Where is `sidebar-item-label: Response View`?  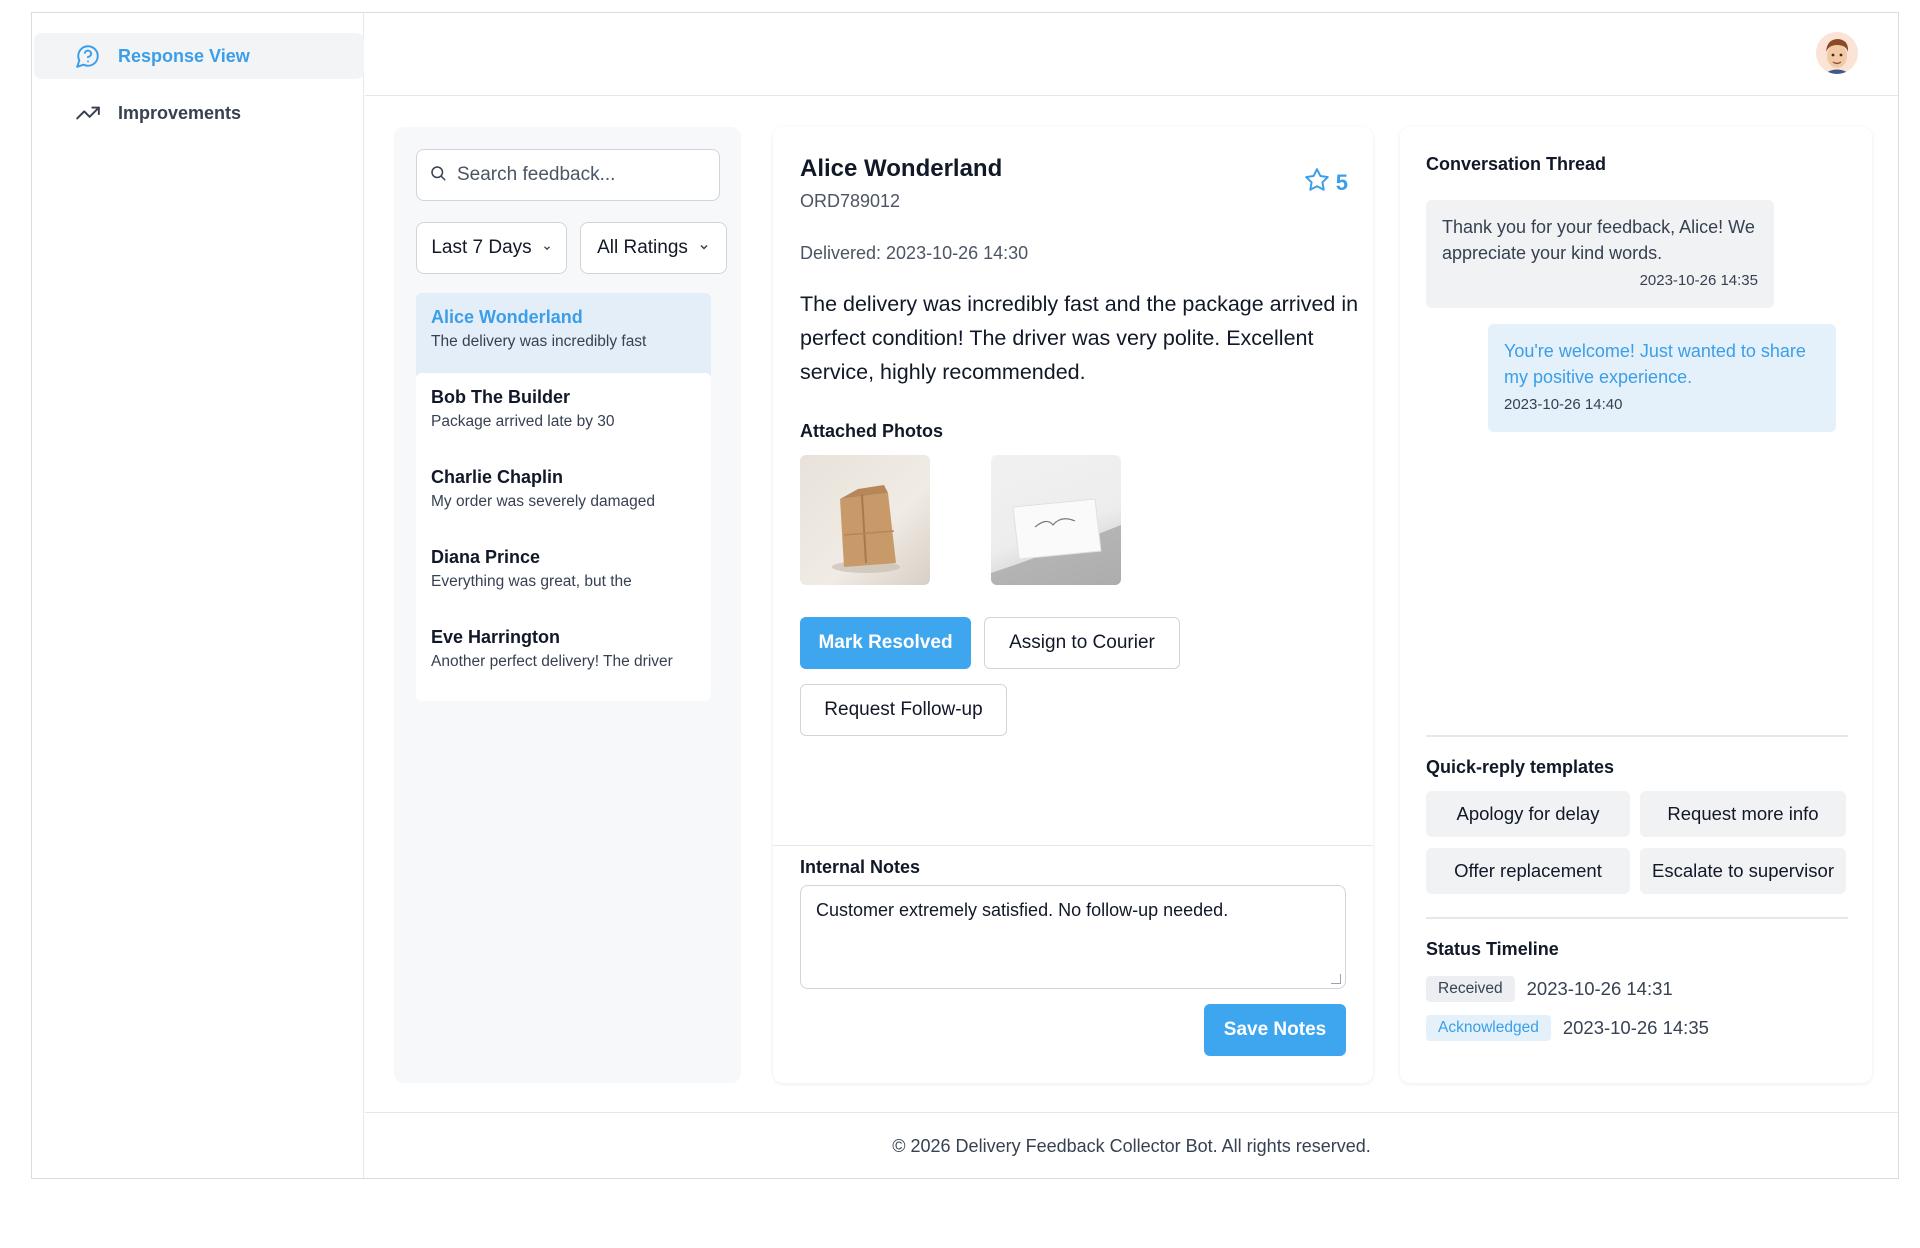 sidebar-item-label: Response View is located at coordinates (184, 55).